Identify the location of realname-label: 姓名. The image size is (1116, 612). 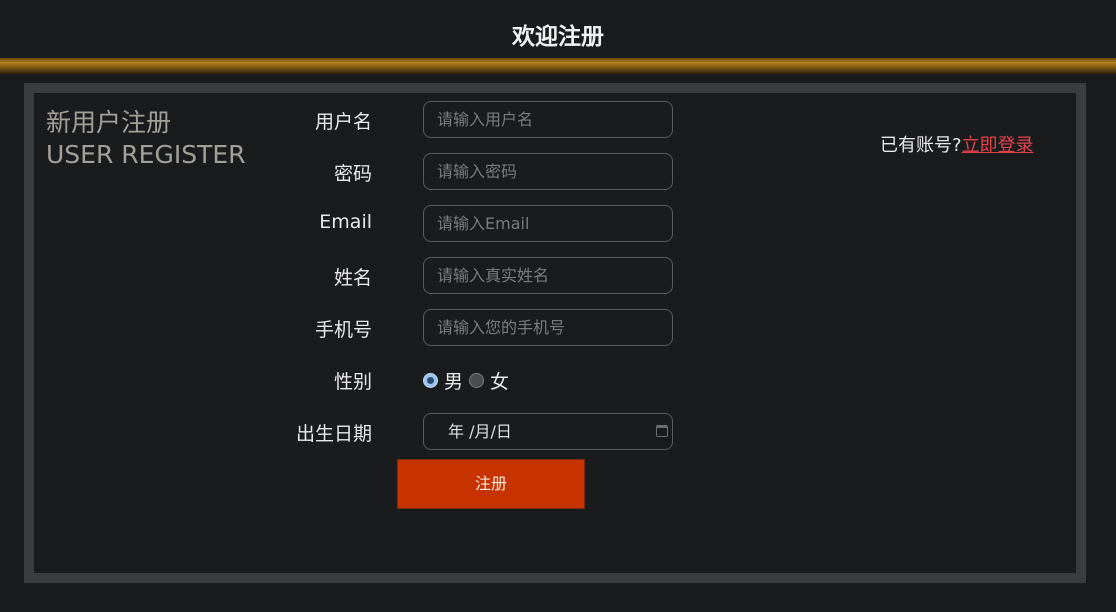
(352, 278).